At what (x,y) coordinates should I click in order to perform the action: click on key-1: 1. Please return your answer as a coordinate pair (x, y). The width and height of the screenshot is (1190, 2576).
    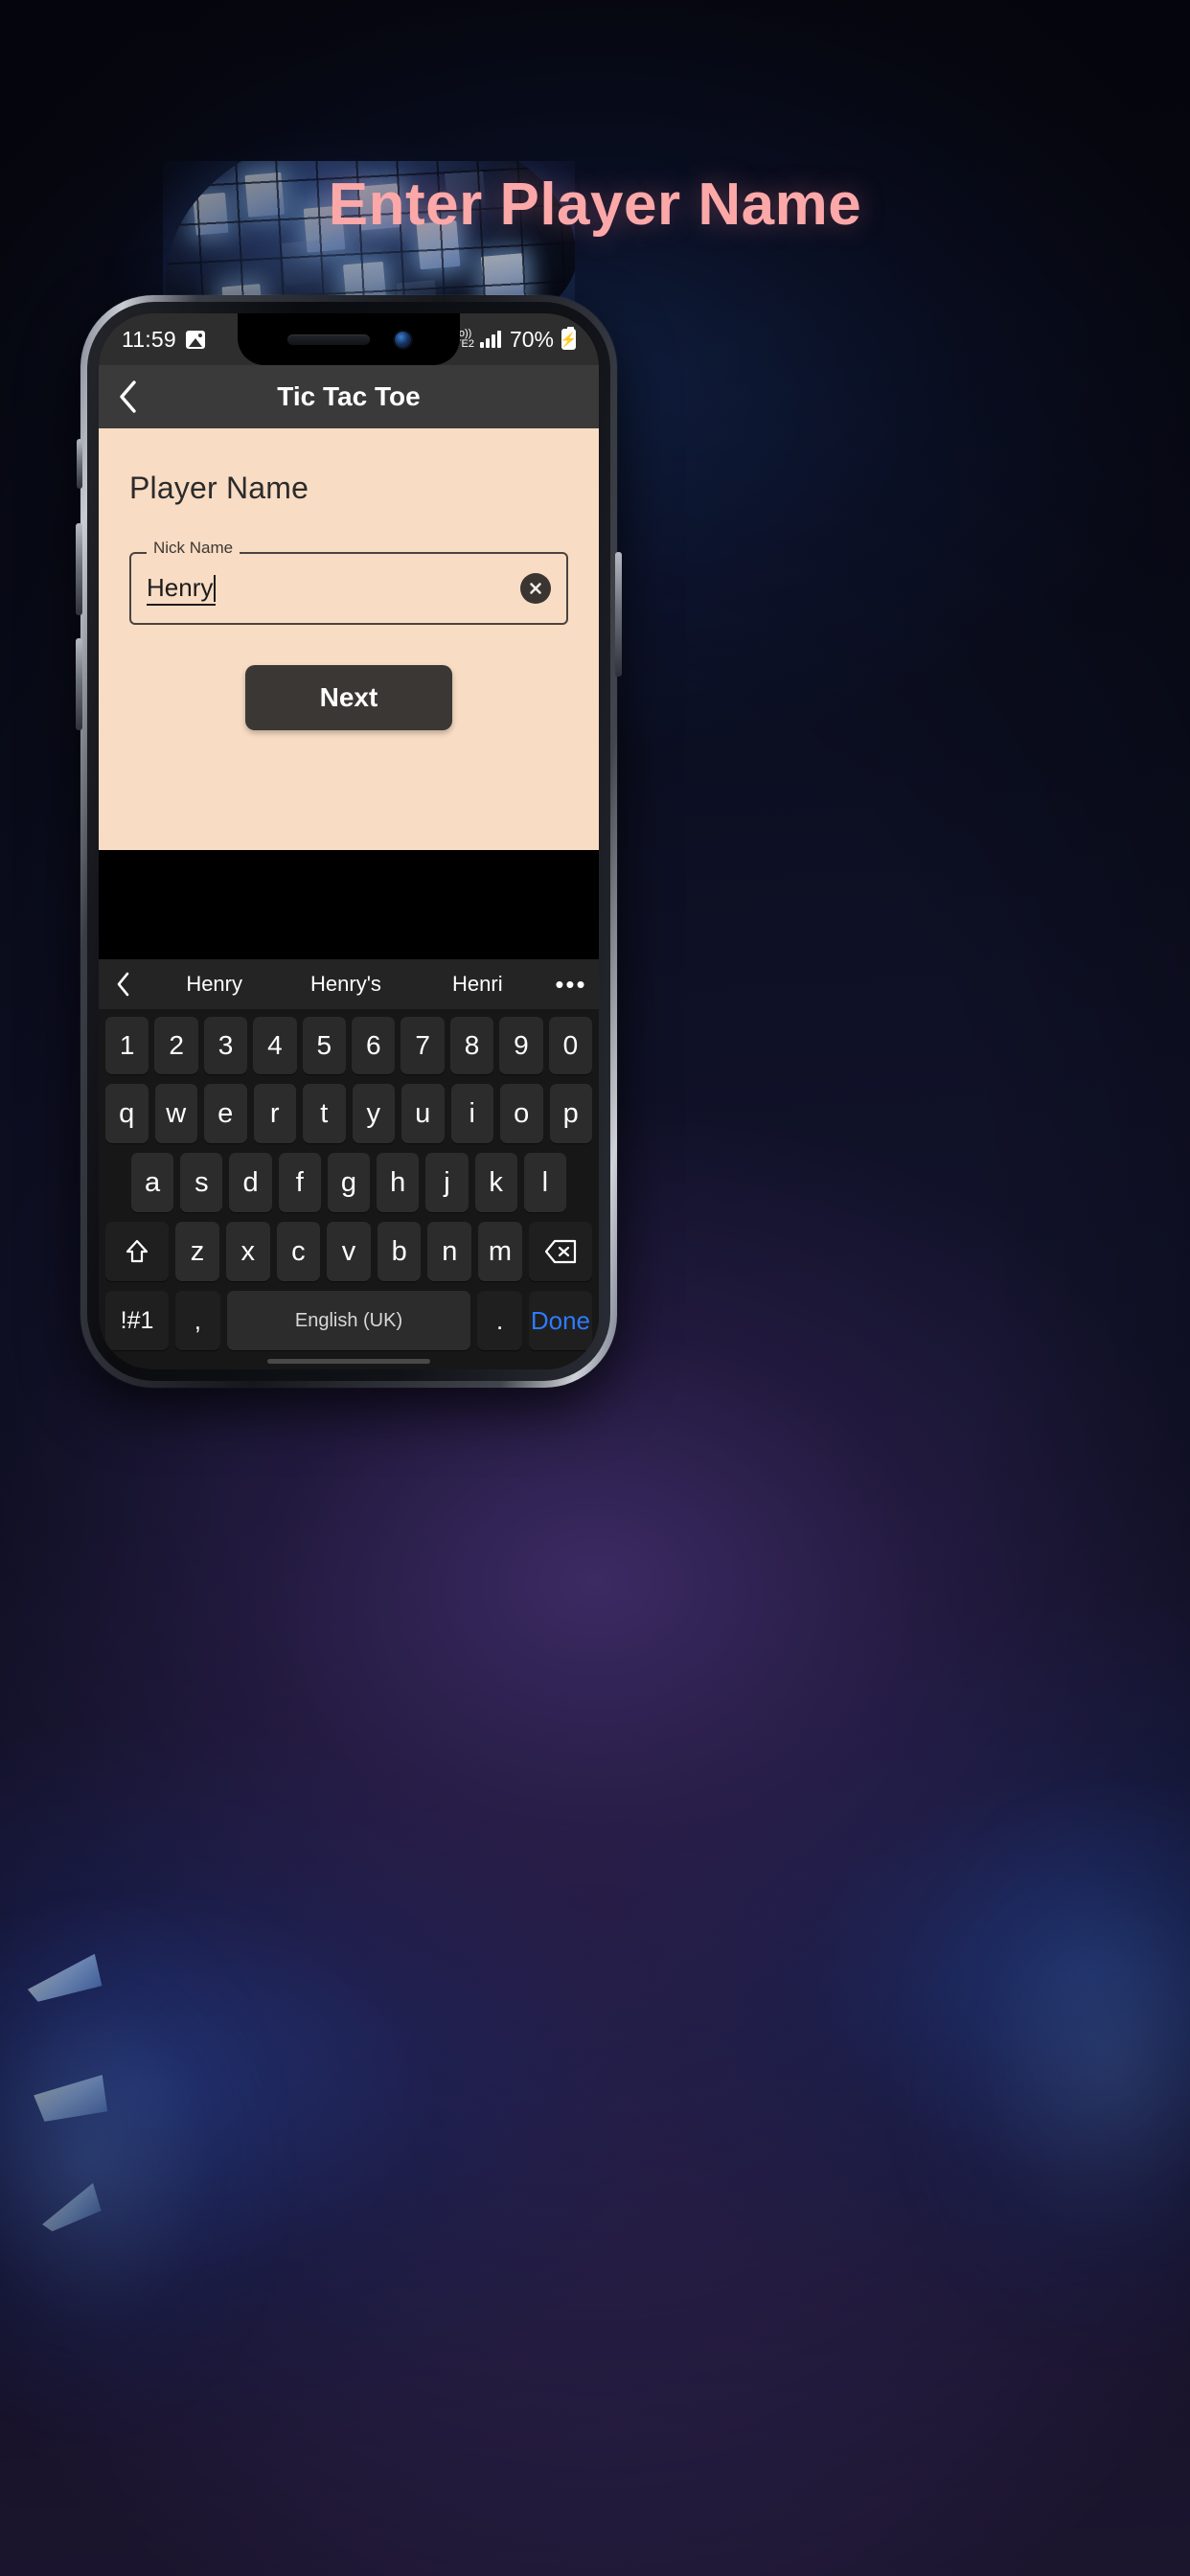
    Looking at the image, I should click on (127, 1045).